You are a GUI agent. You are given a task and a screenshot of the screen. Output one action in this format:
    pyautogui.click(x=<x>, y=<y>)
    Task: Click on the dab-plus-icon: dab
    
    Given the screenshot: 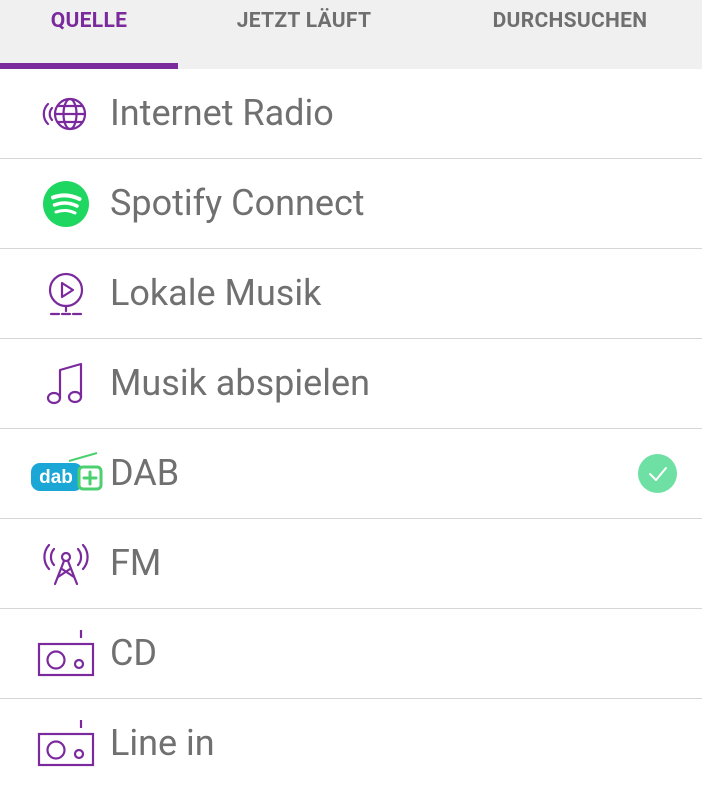 What is the action you would take?
    pyautogui.click(x=66, y=473)
    